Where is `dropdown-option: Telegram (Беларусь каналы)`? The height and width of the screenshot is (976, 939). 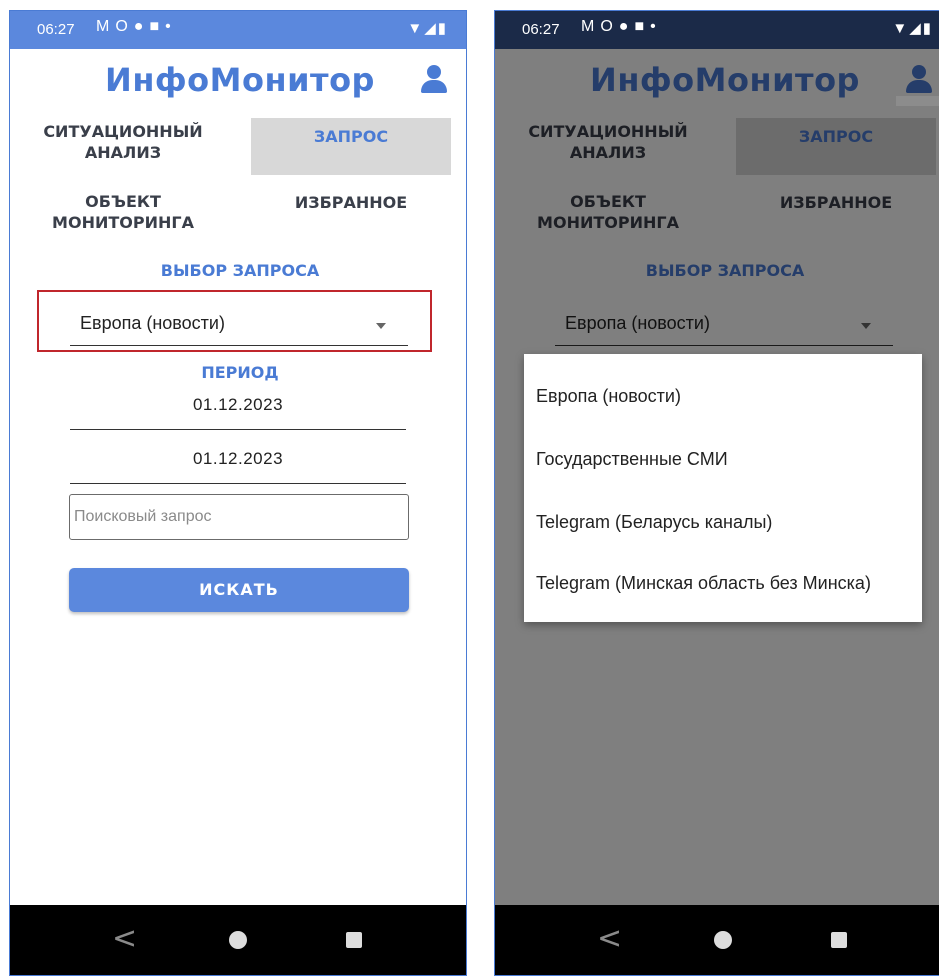
dropdown-option: Telegram (Беларусь каналы) is located at coordinates (654, 522).